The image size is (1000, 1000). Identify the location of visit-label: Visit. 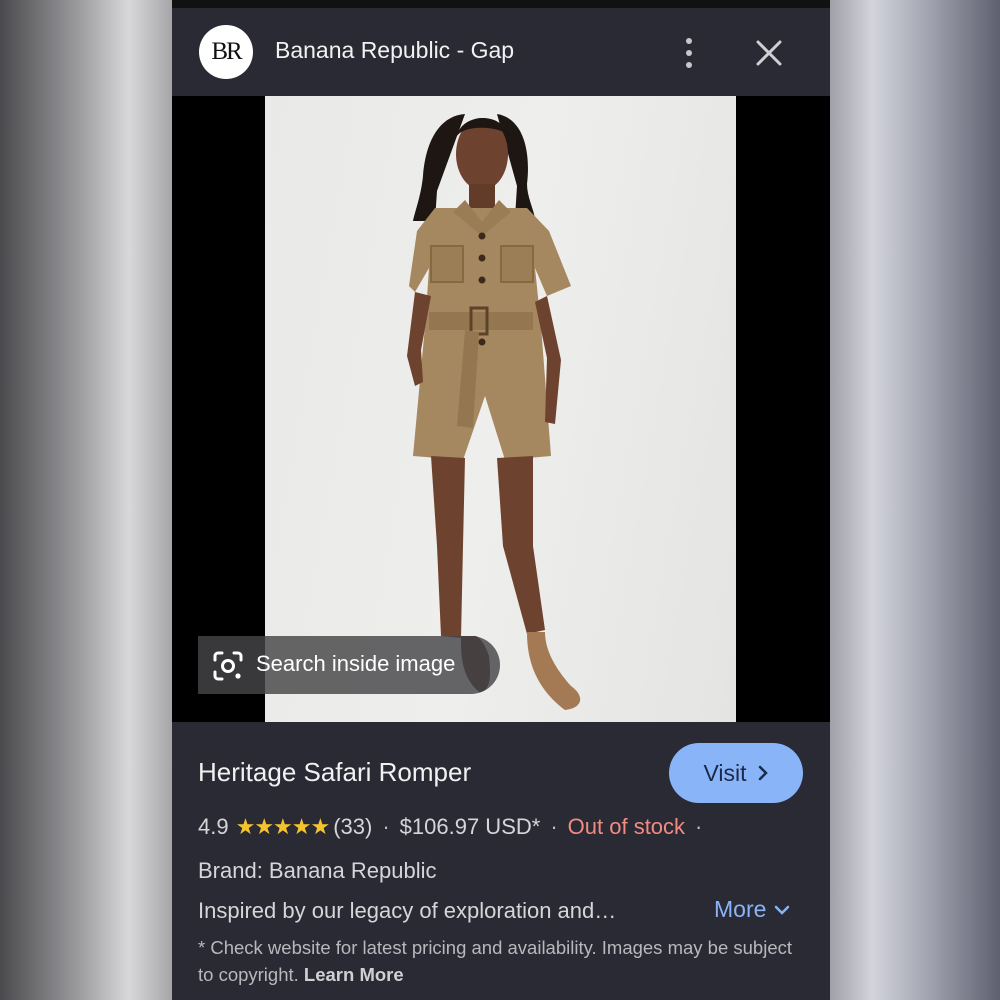
(725, 772).